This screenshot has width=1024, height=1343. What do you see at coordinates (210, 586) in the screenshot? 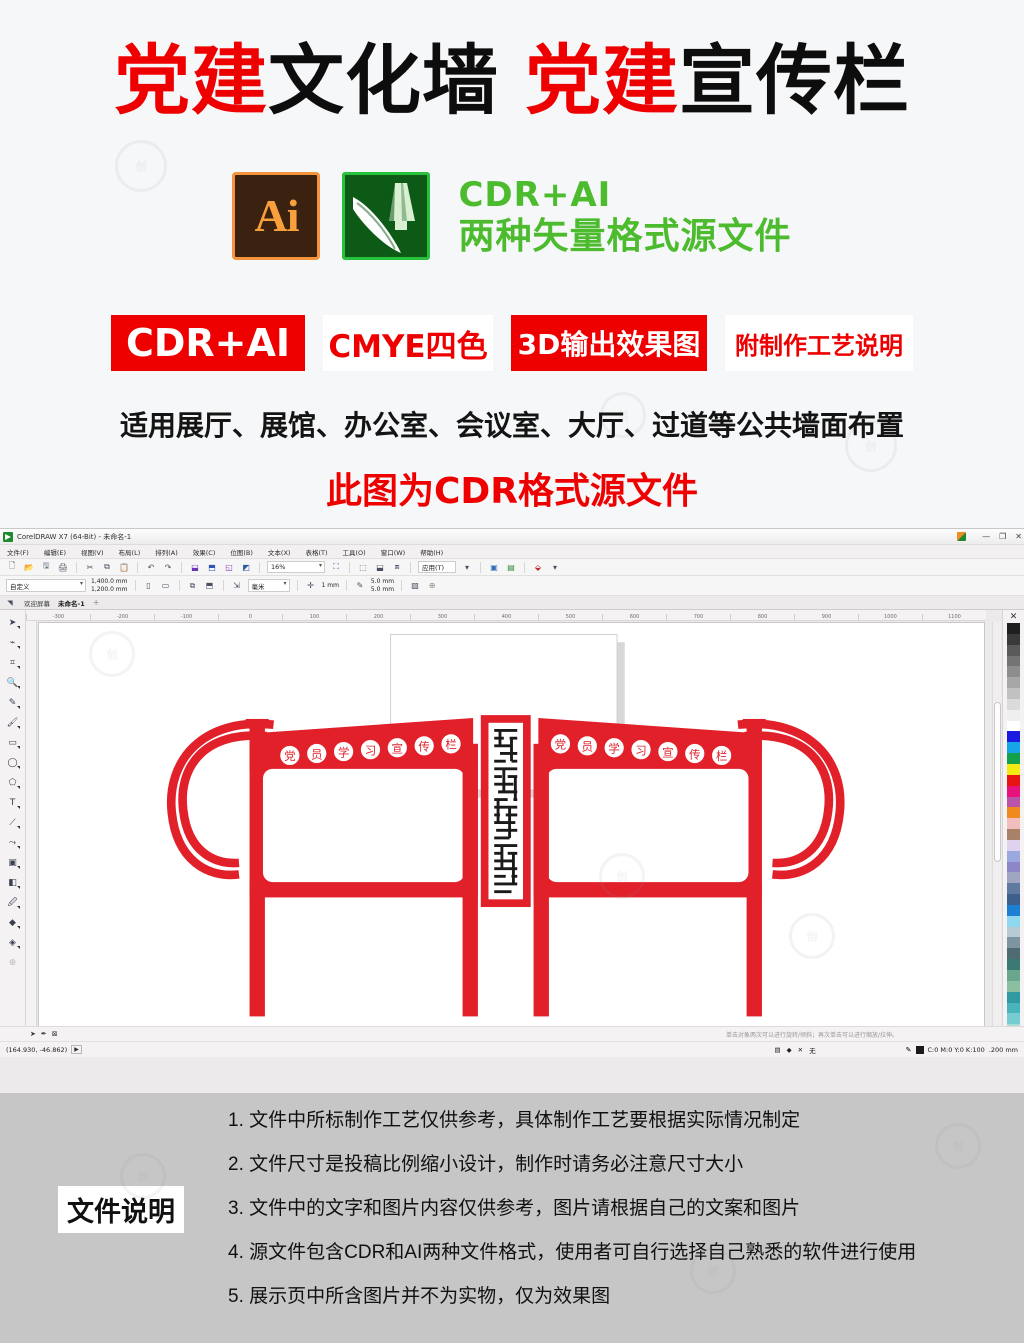
I see `current-page-icon: ⬒` at bounding box center [210, 586].